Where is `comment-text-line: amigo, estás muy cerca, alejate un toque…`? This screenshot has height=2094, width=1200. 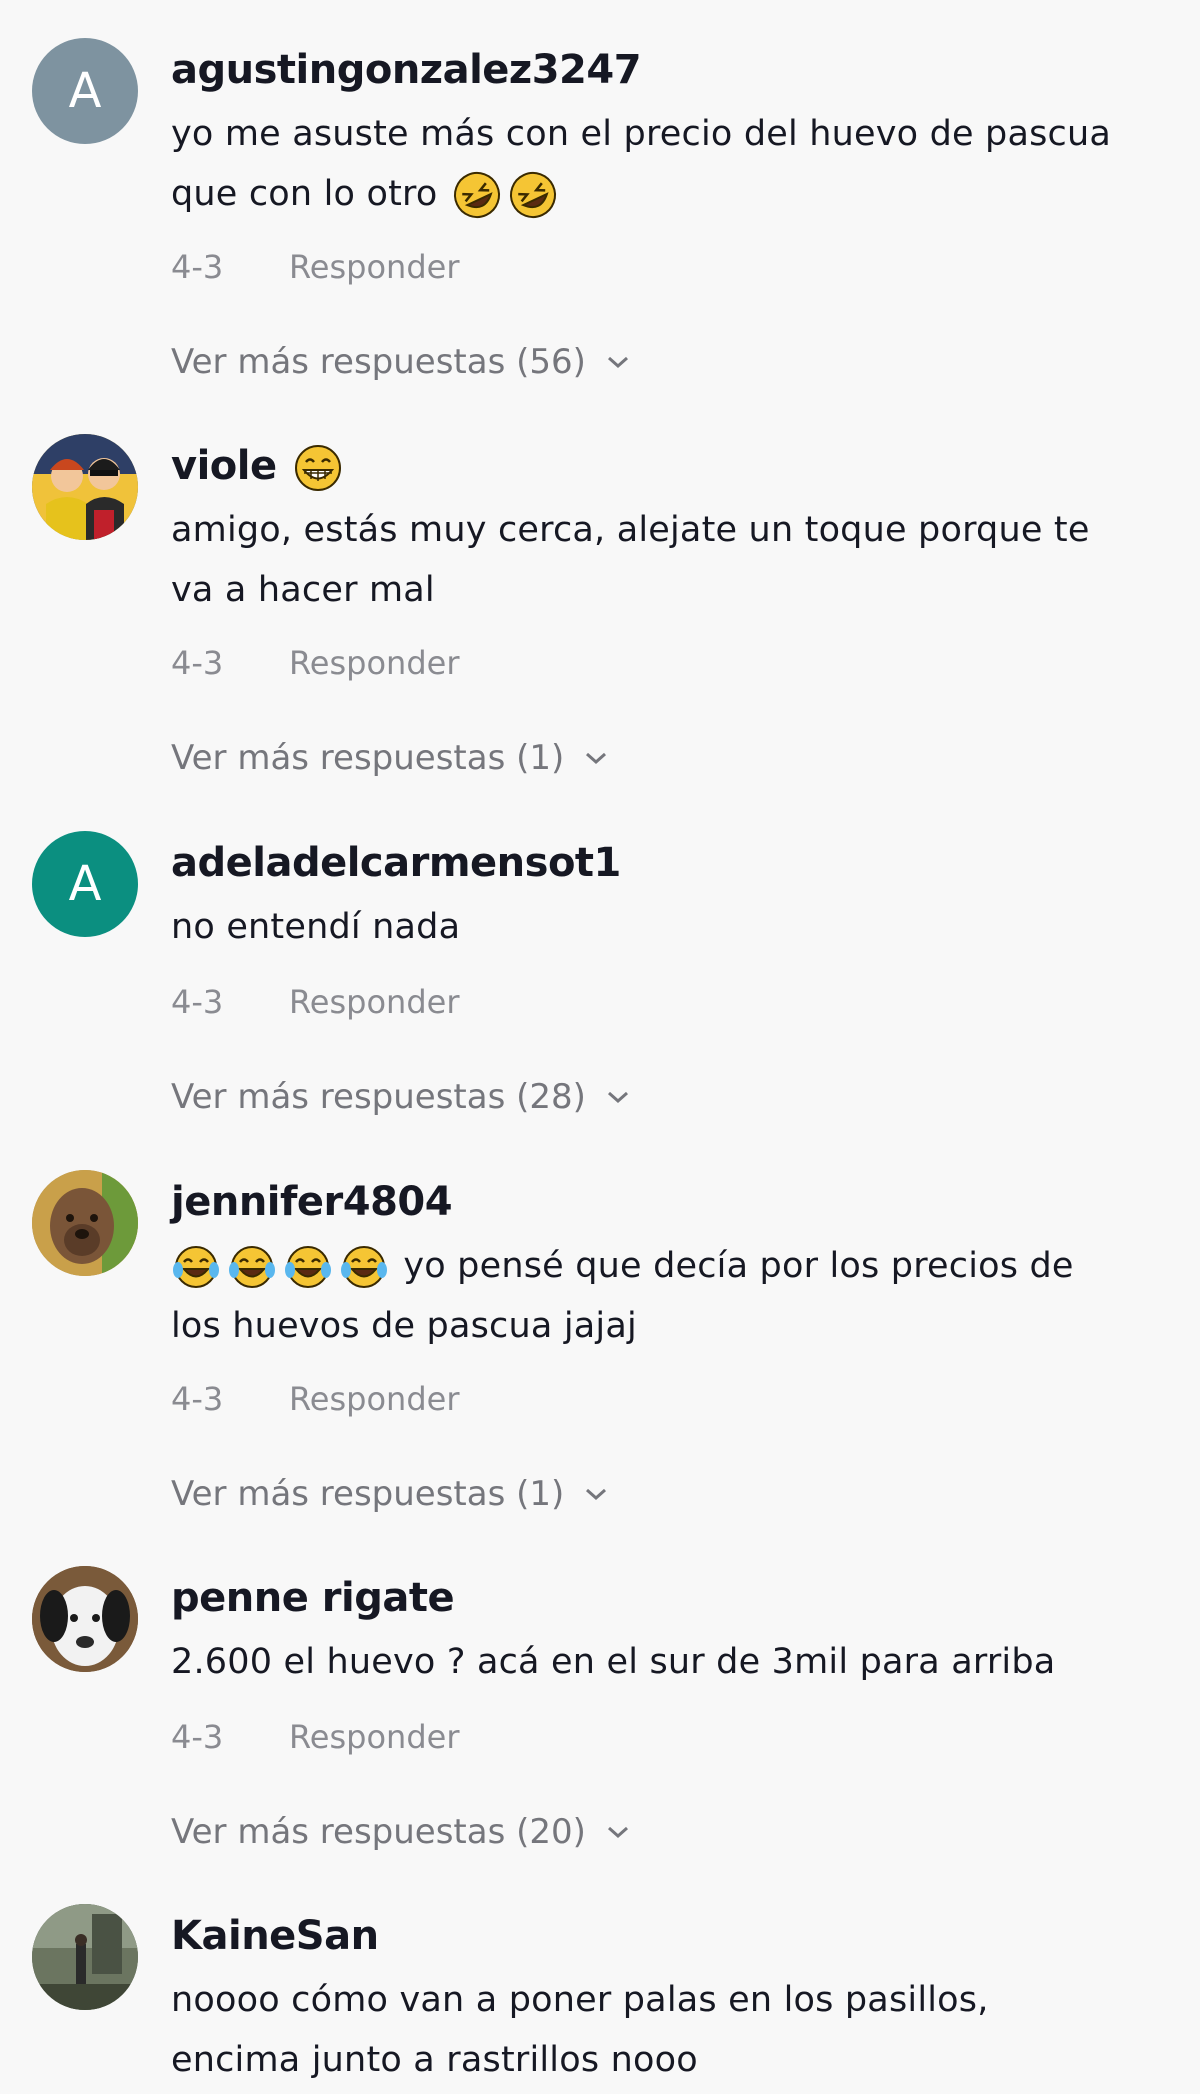
comment-text-line: amigo, estás muy cerca, alejate un toque… is located at coordinates (630, 530).